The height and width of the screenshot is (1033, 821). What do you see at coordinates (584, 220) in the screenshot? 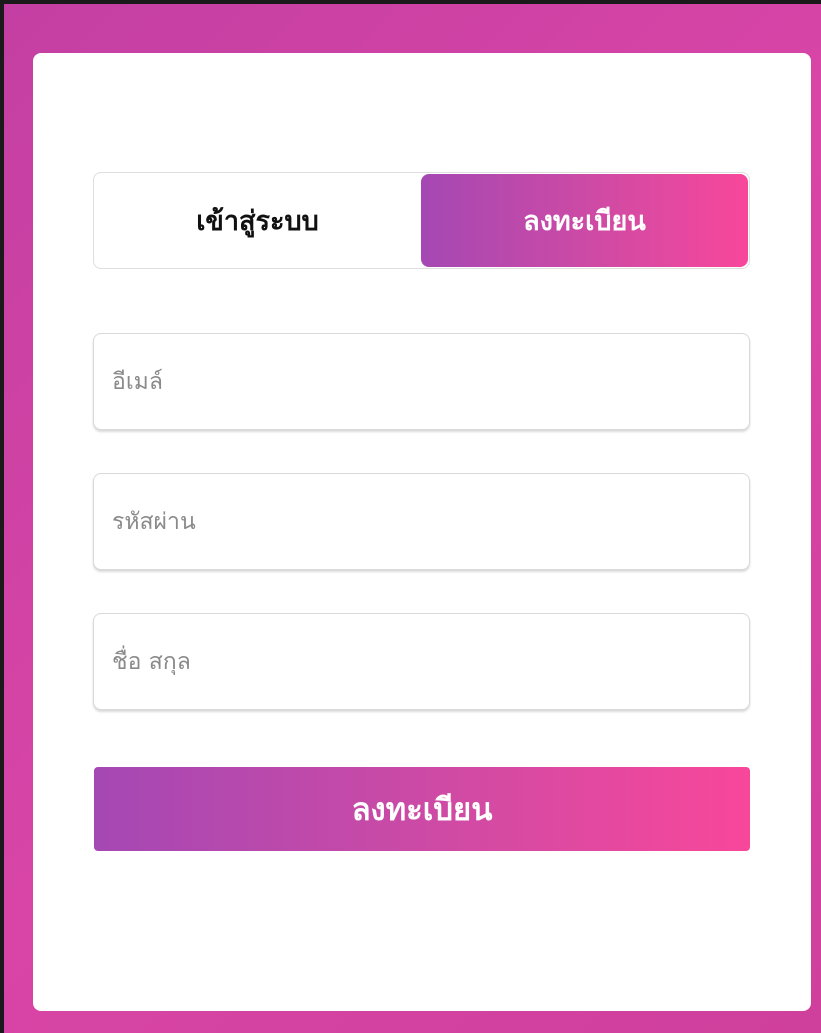
I see `tab-register: ลงทะเบียน` at bounding box center [584, 220].